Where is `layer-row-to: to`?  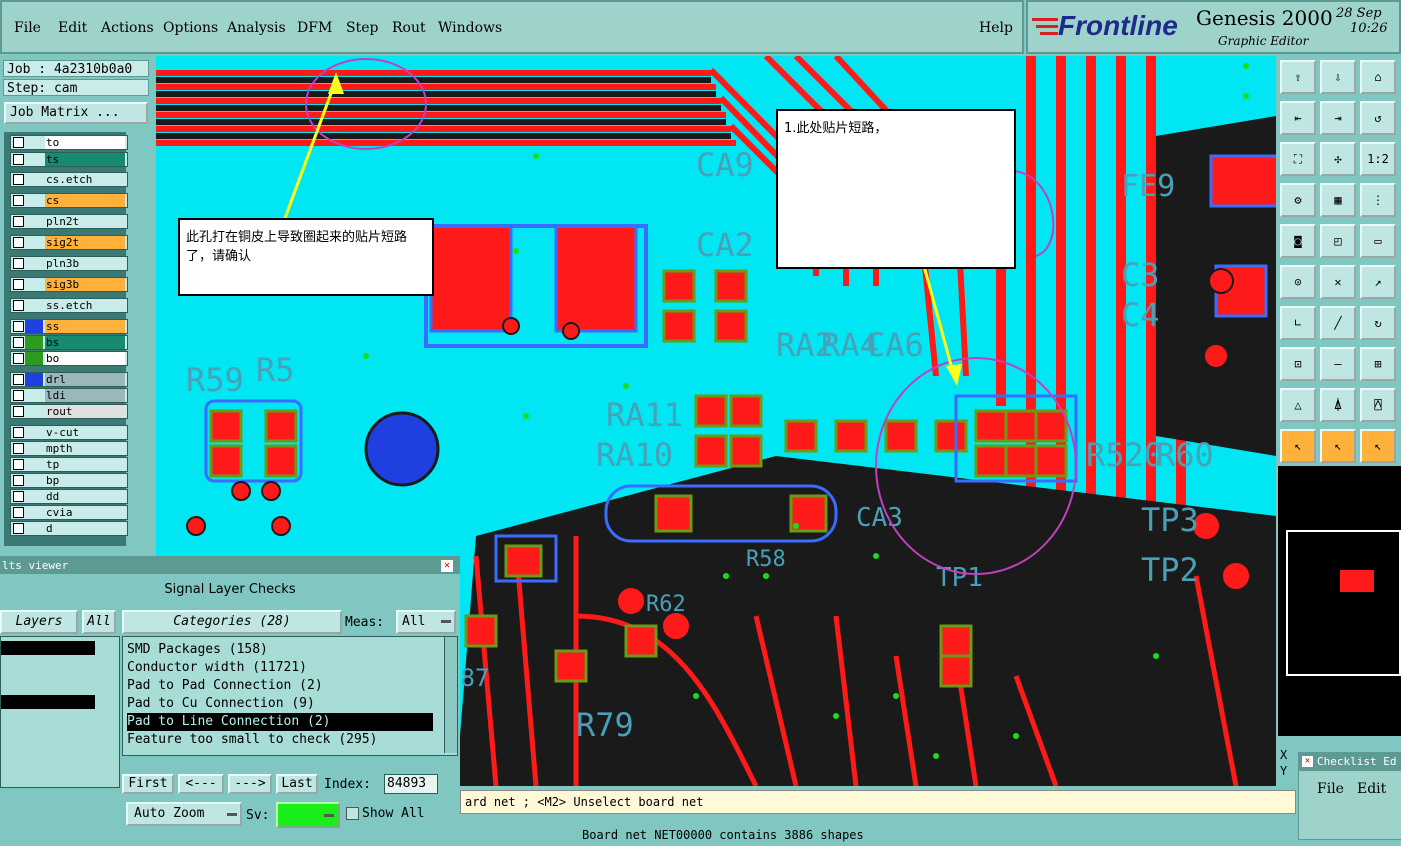 layer-row-to: to is located at coordinates (69, 142).